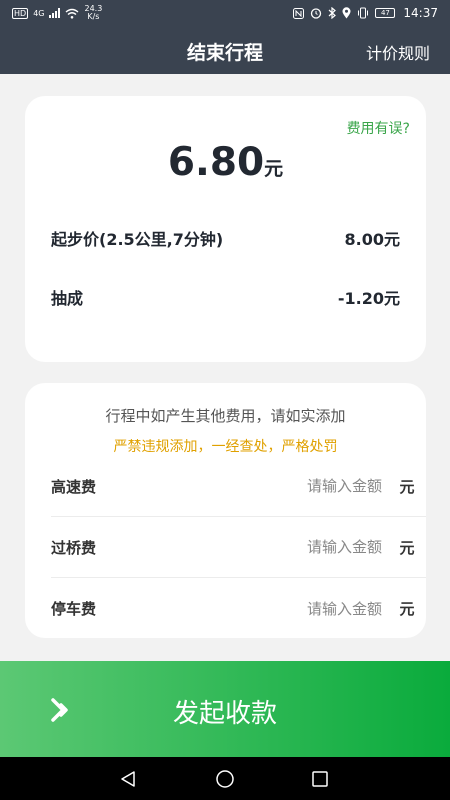 This screenshot has width=450, height=800. What do you see at coordinates (225, 13) in the screenshot?
I see `status-bar: HD 4G 24.3 K/s 47 14:37` at bounding box center [225, 13].